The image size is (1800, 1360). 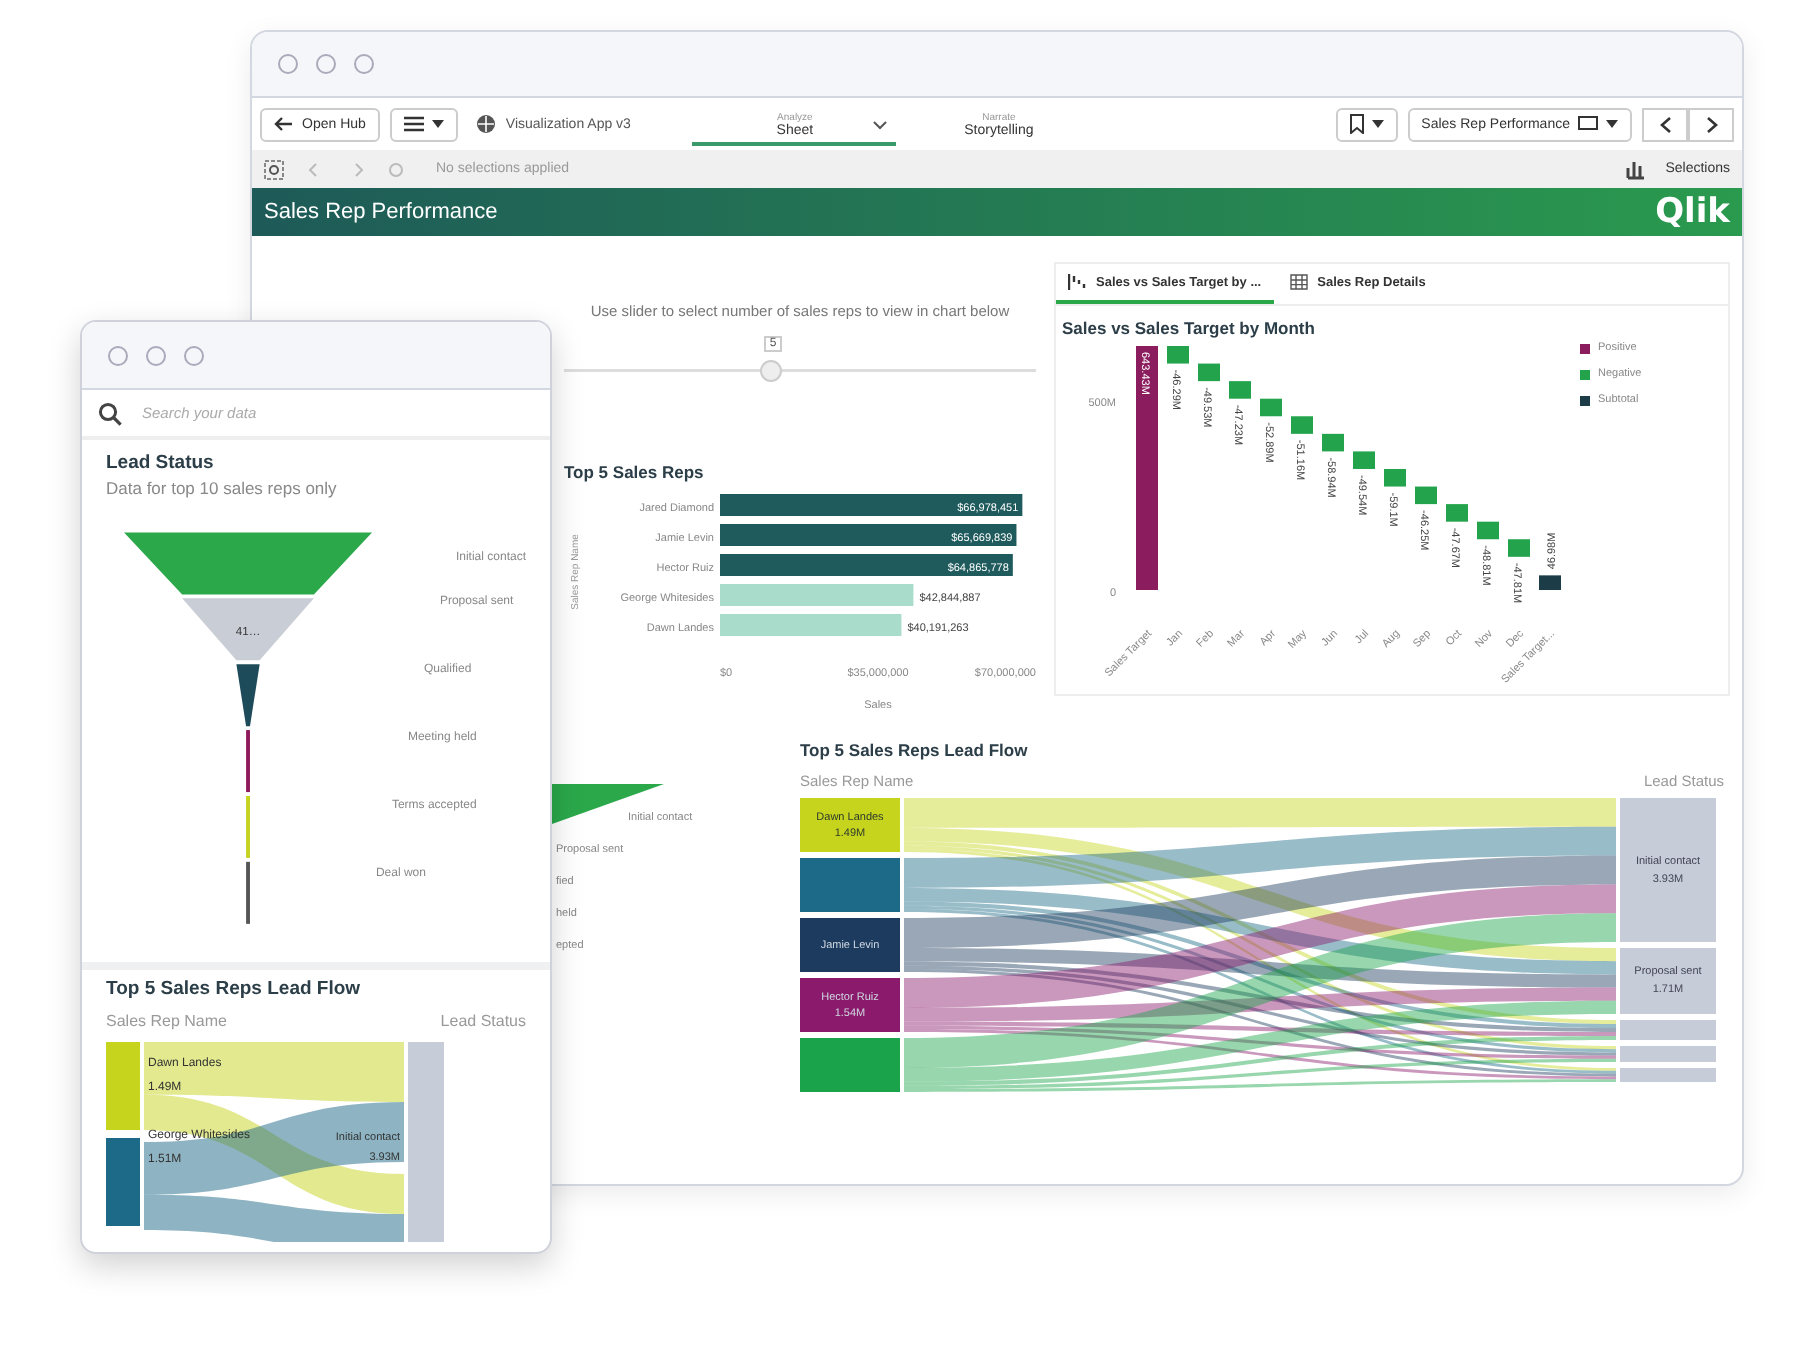 I want to click on funnel-segment, so click(x=248, y=695).